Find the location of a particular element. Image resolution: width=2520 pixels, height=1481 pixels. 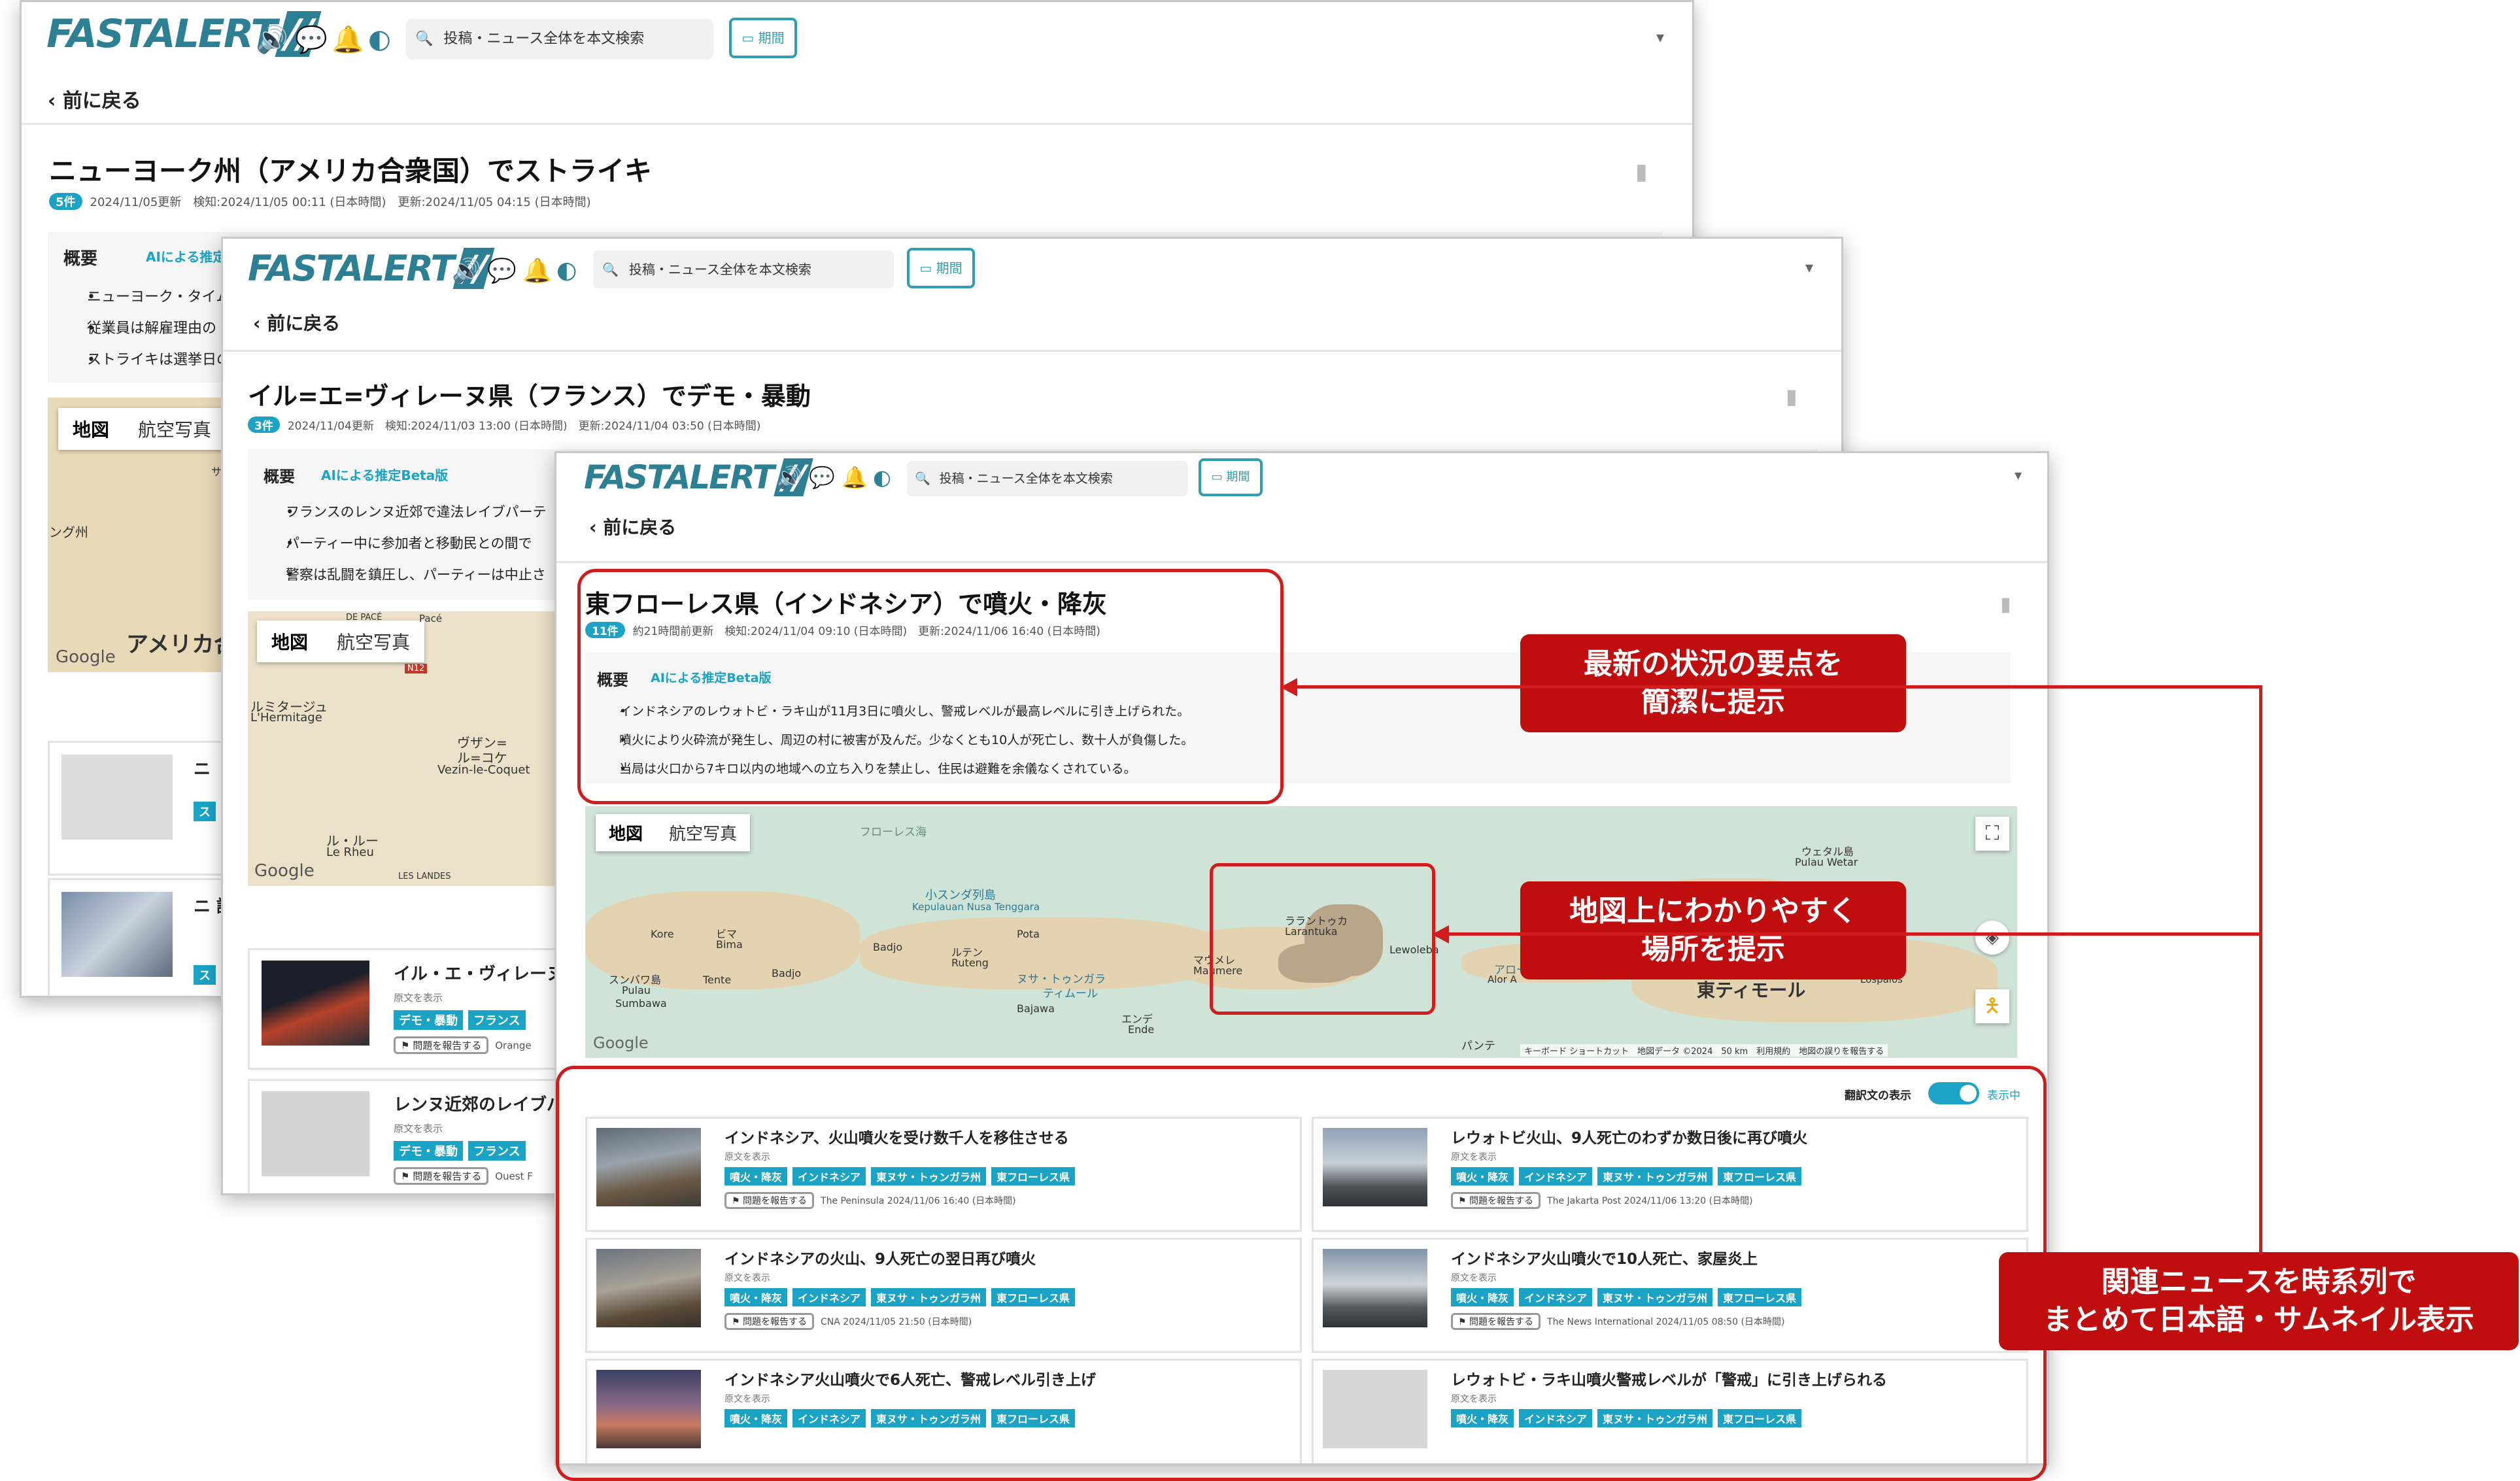

ai-badge: AIによる推定Beta版 is located at coordinates (385, 475).